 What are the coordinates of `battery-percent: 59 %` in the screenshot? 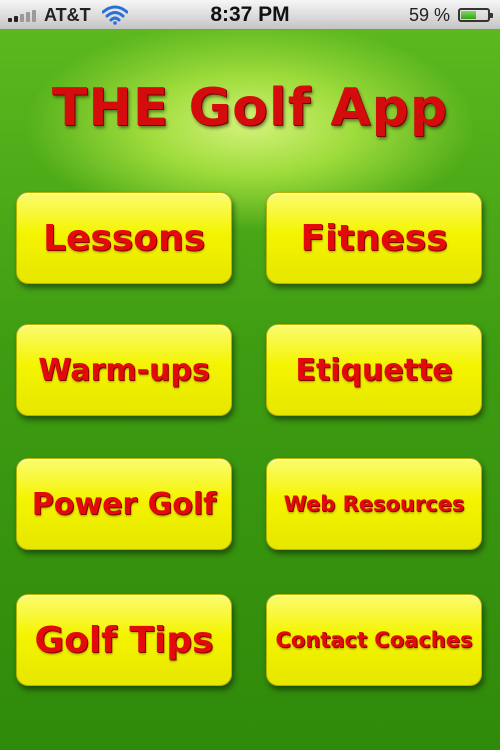 It's located at (429, 15).